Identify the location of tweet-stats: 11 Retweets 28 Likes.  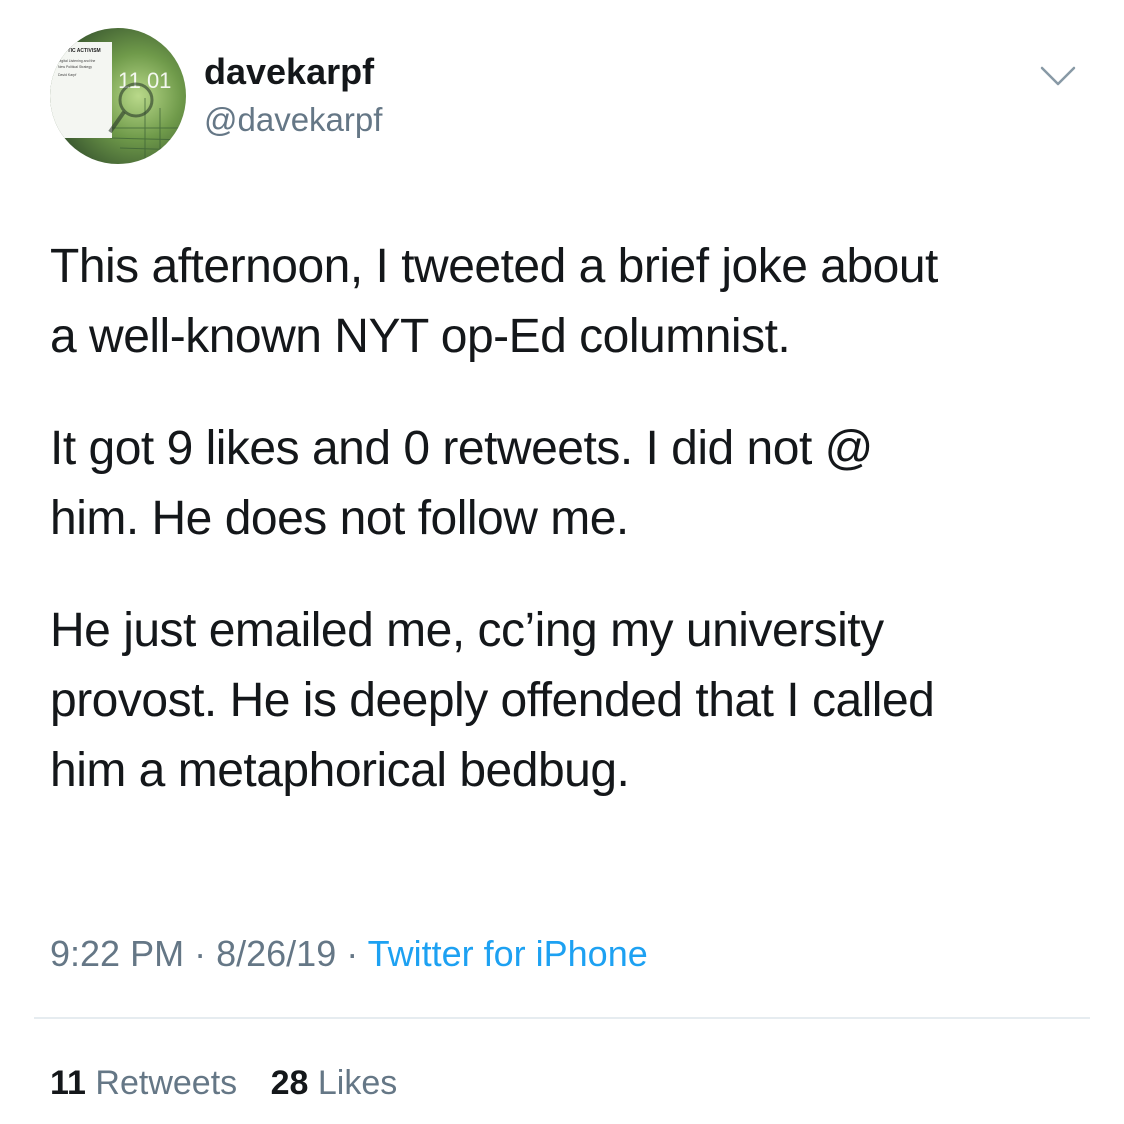
(235, 1083).